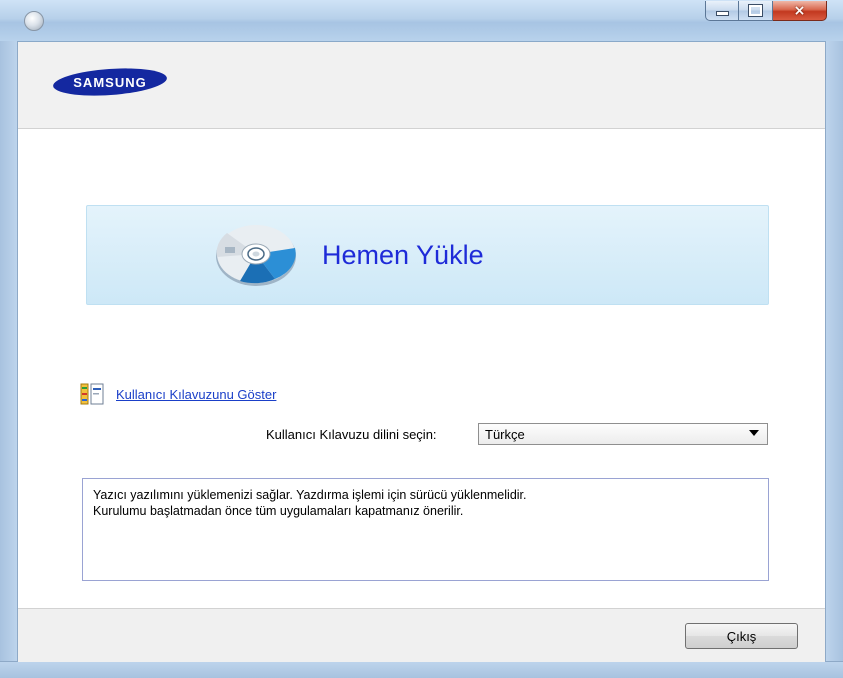 Image resolution: width=843 pixels, height=678 pixels. Describe the element at coordinates (351, 434) in the screenshot. I see `guide-language-label: Kullanıcı Kılavuzu dilini seçin:` at that location.